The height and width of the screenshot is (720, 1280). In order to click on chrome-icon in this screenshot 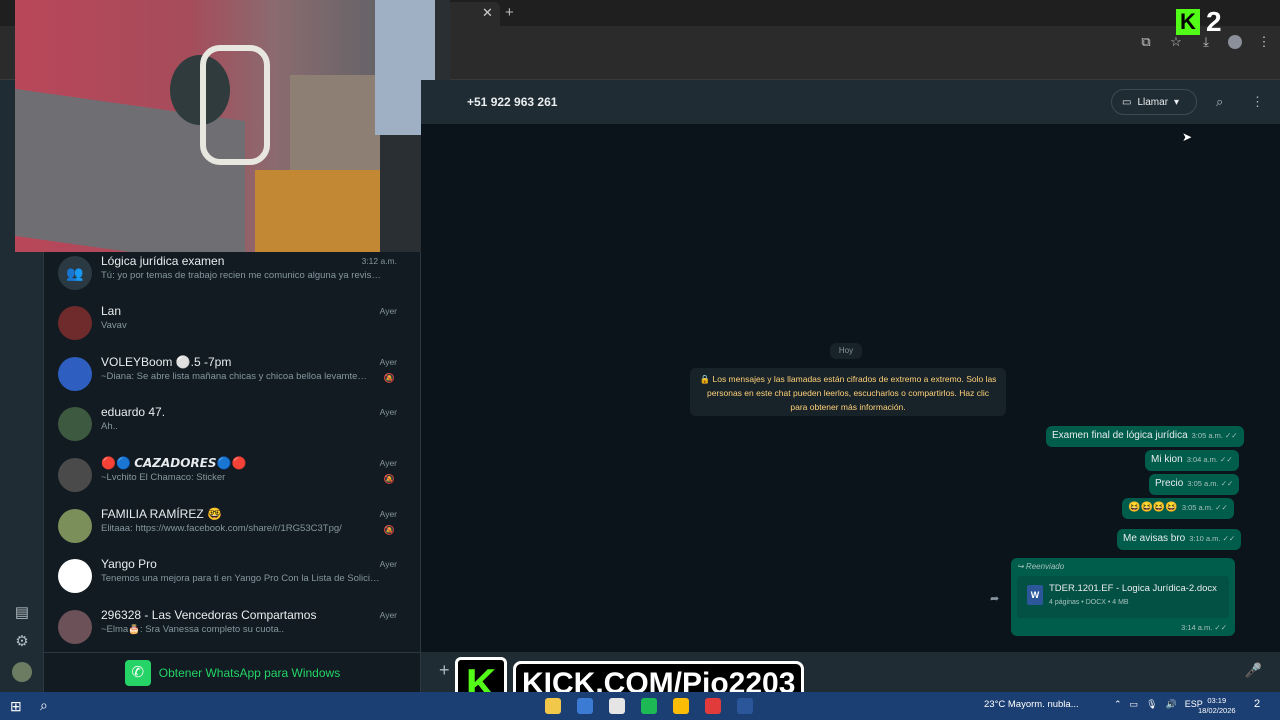, I will do `click(681, 706)`.